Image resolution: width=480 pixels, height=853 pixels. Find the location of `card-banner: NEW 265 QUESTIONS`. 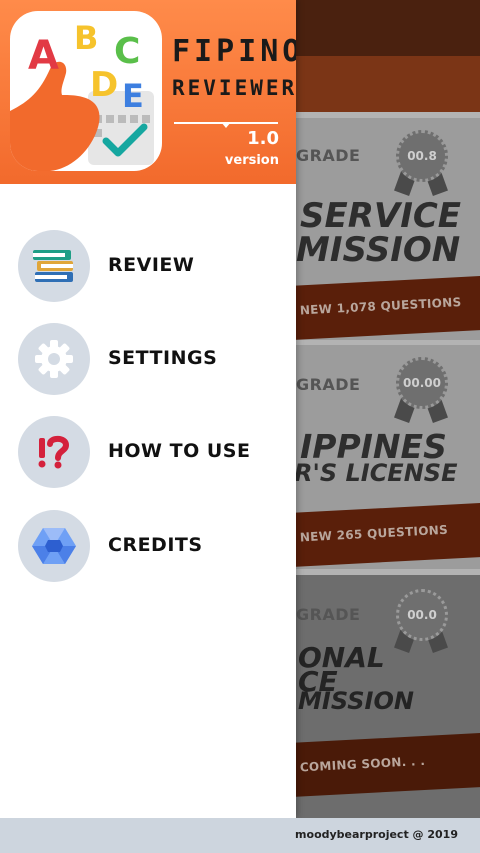

card-banner: NEW 265 QUESTIONS is located at coordinates (384, 534).